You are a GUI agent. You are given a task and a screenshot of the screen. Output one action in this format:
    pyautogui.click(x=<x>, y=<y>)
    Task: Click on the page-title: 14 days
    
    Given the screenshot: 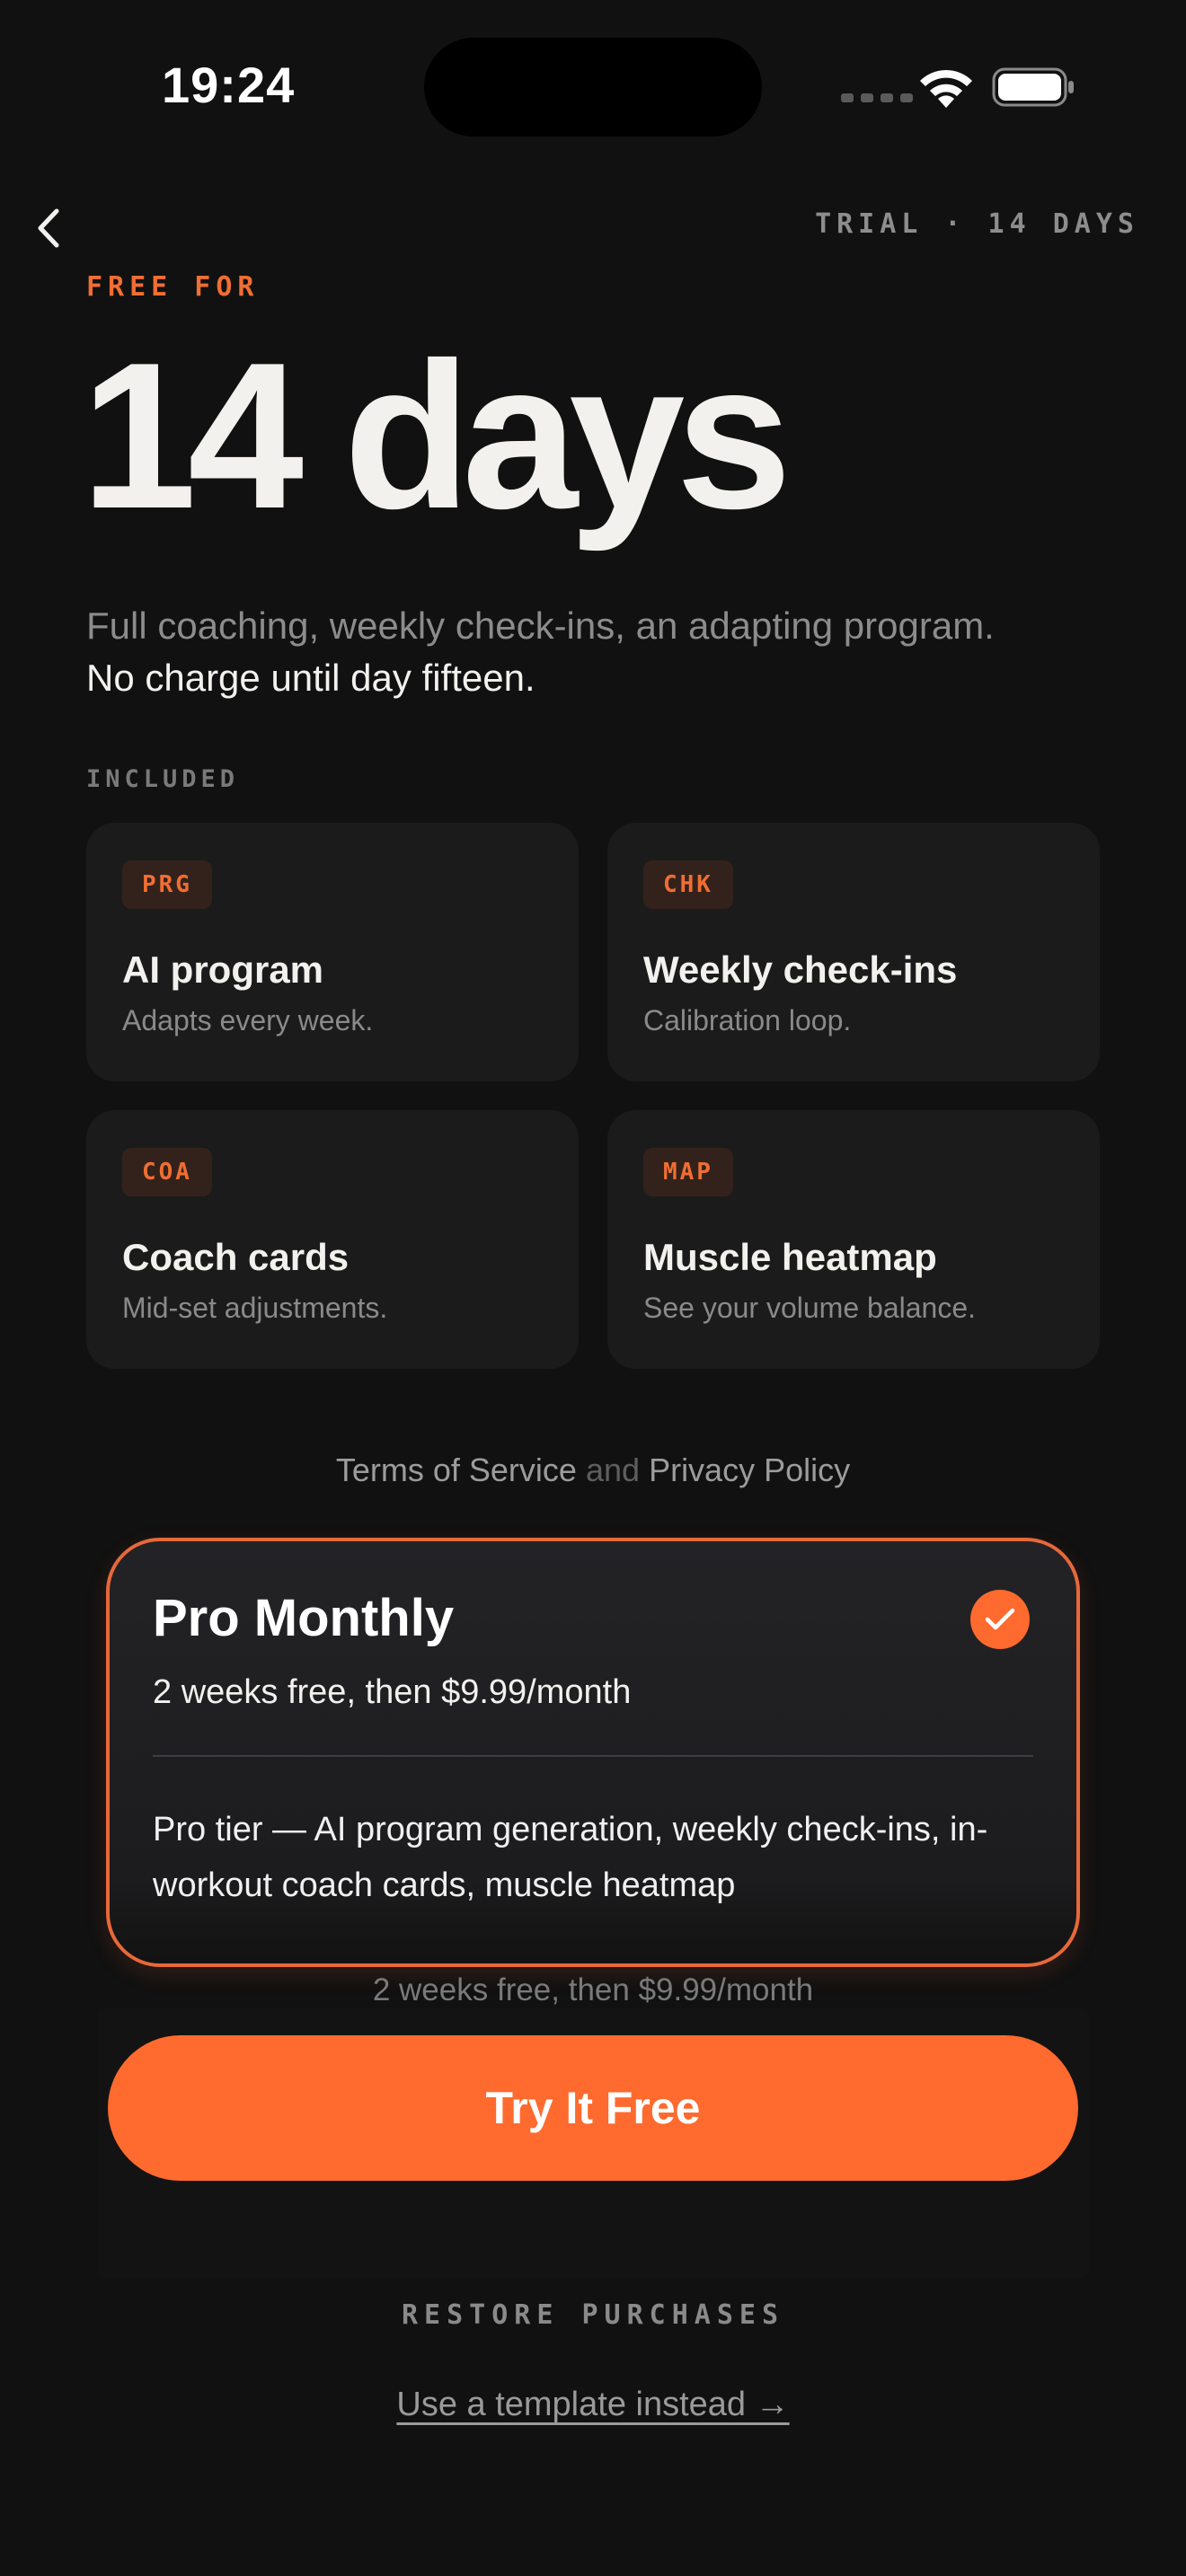 What is the action you would take?
    pyautogui.click(x=436, y=436)
    